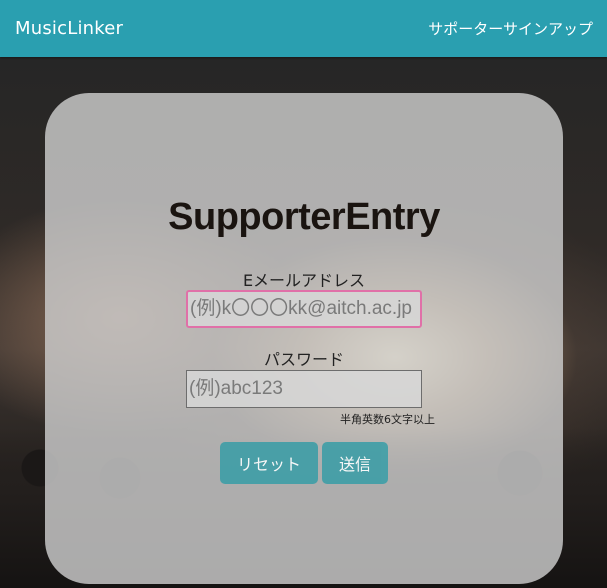 This screenshot has height=588, width=607. I want to click on top-navbar: MusicLinker サポーターサインアップ, so click(303, 28).